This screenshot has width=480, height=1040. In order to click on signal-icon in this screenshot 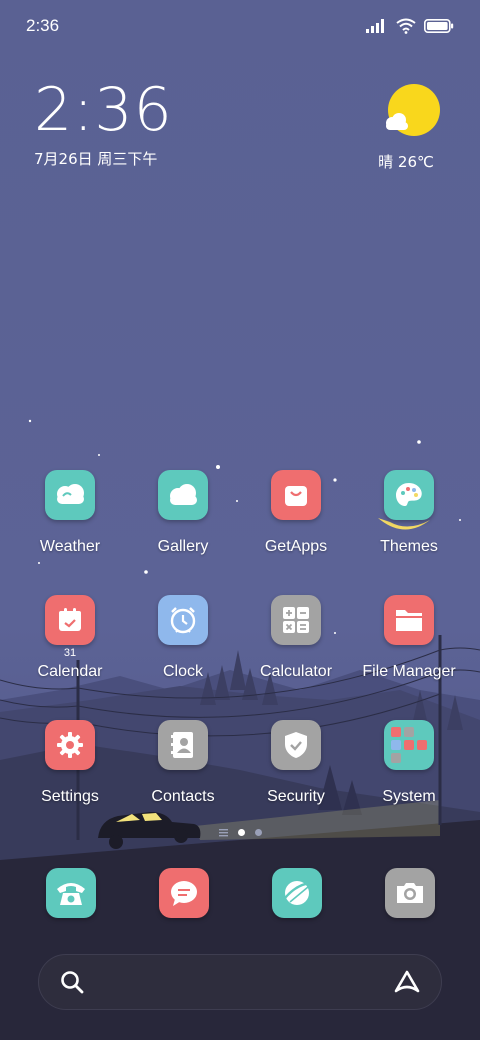, I will do `click(375, 26)`.